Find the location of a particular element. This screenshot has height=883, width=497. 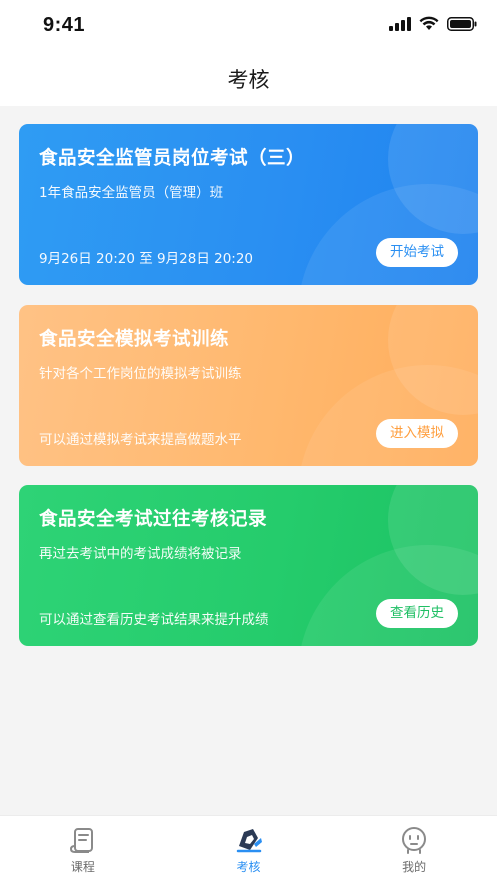

view-history-button: 查看历史 is located at coordinates (417, 613).